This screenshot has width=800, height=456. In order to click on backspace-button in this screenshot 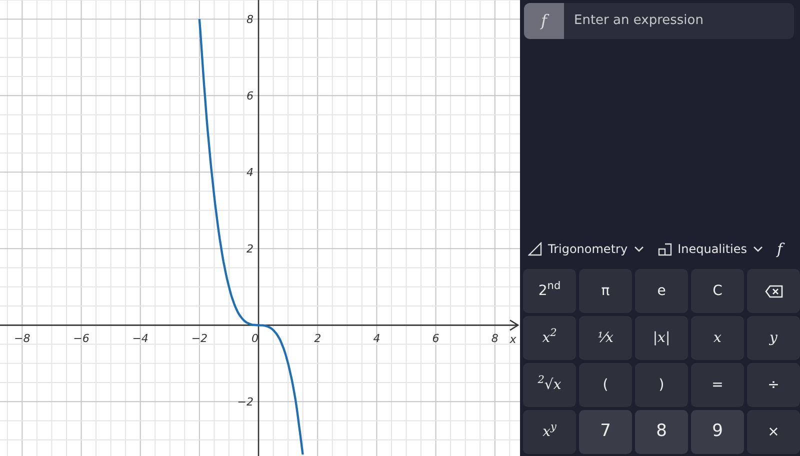, I will do `click(773, 291)`.